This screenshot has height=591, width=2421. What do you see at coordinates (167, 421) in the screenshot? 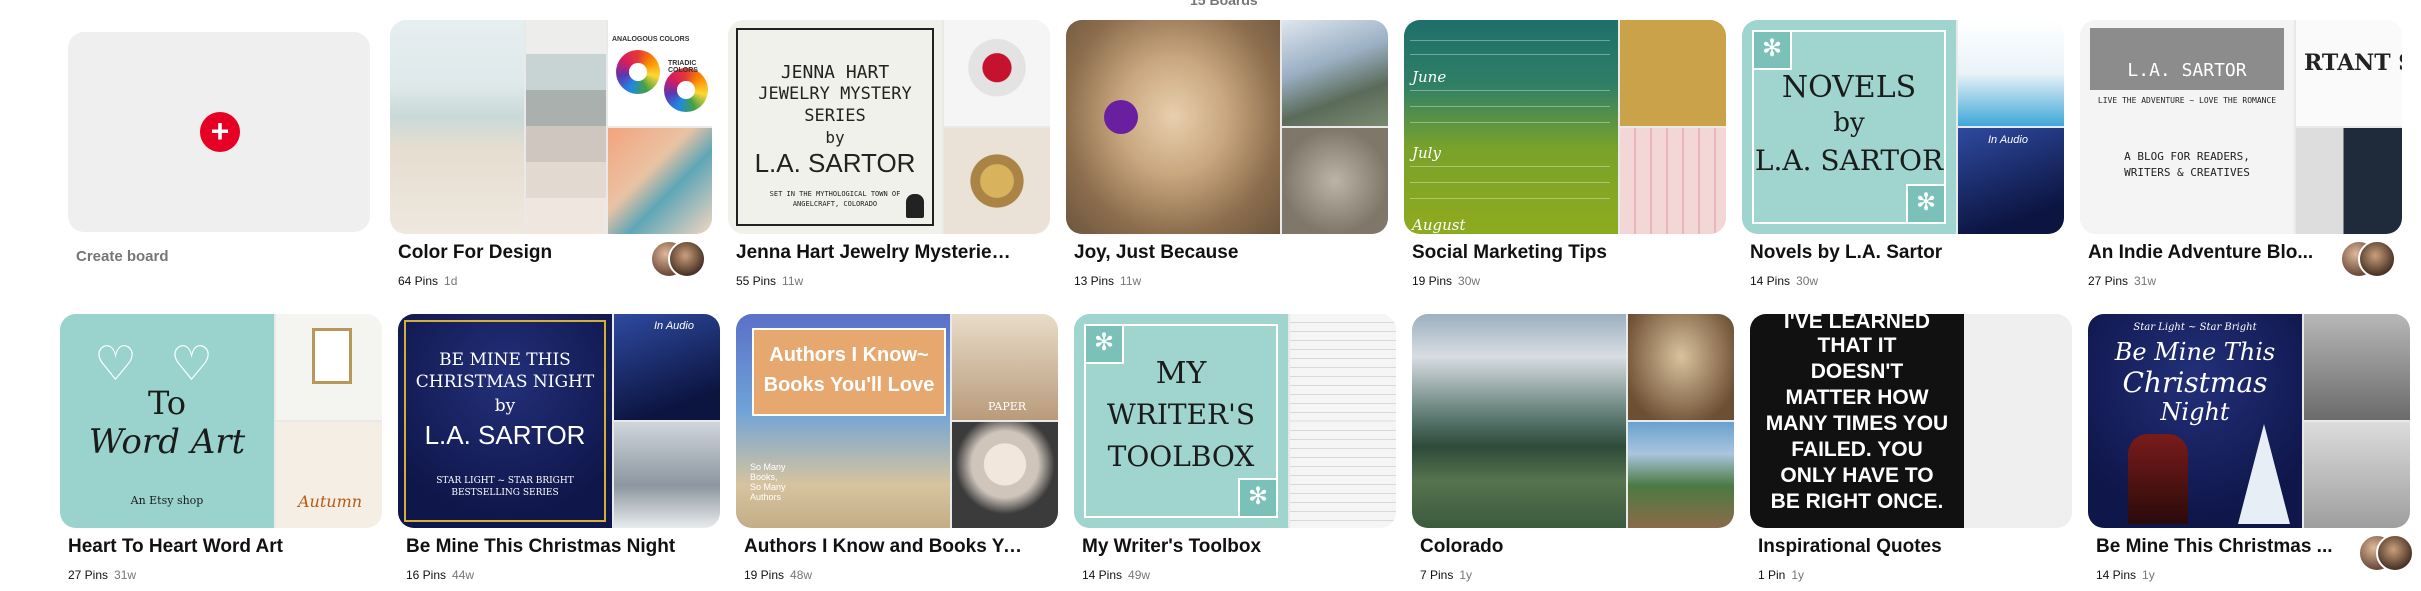
I see `word-art-image: ♡ ♡ To Word Art An Etsy shop` at bounding box center [167, 421].